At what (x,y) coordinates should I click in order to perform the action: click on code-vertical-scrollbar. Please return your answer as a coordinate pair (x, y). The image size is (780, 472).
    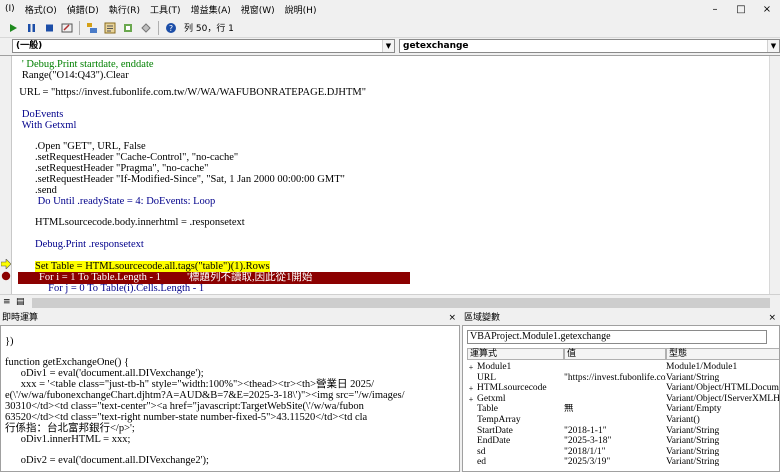
    Looking at the image, I should click on (774, 175).